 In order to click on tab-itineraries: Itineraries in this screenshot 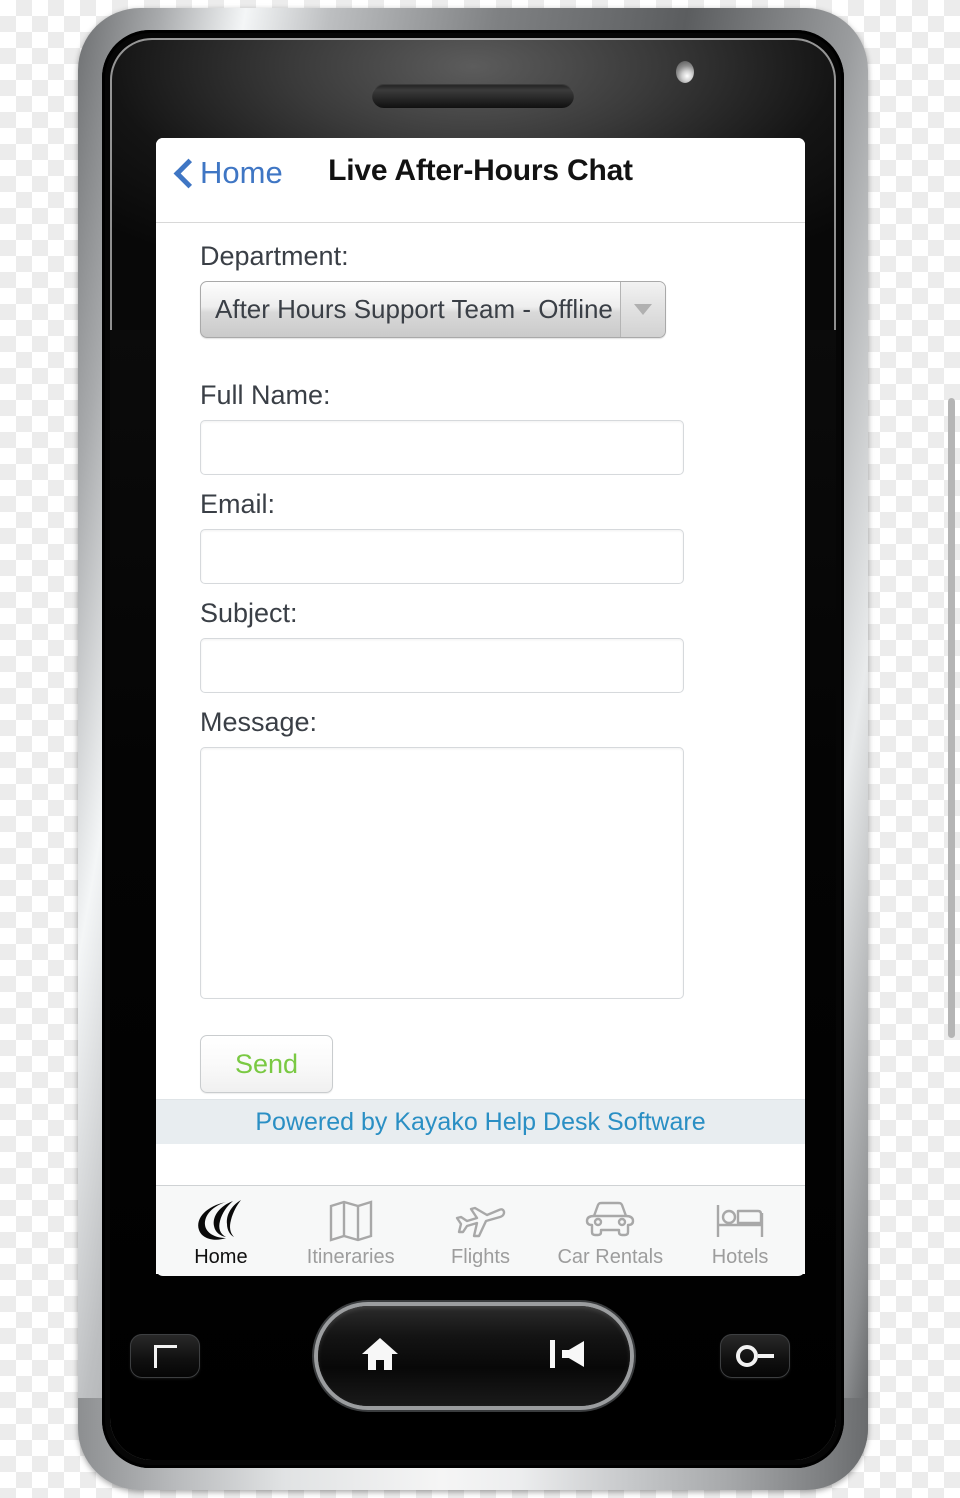, I will do `click(351, 1231)`.